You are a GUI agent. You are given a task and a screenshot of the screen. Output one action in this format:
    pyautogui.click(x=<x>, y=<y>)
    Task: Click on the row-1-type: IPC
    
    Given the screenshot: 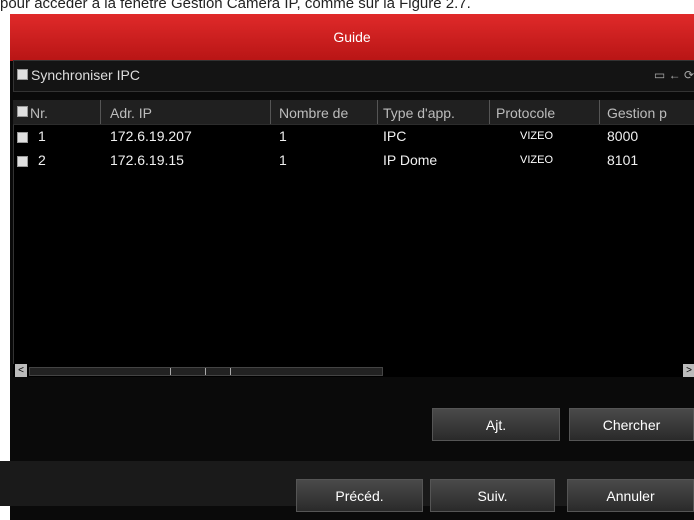 What is the action you would take?
    pyautogui.click(x=395, y=136)
    